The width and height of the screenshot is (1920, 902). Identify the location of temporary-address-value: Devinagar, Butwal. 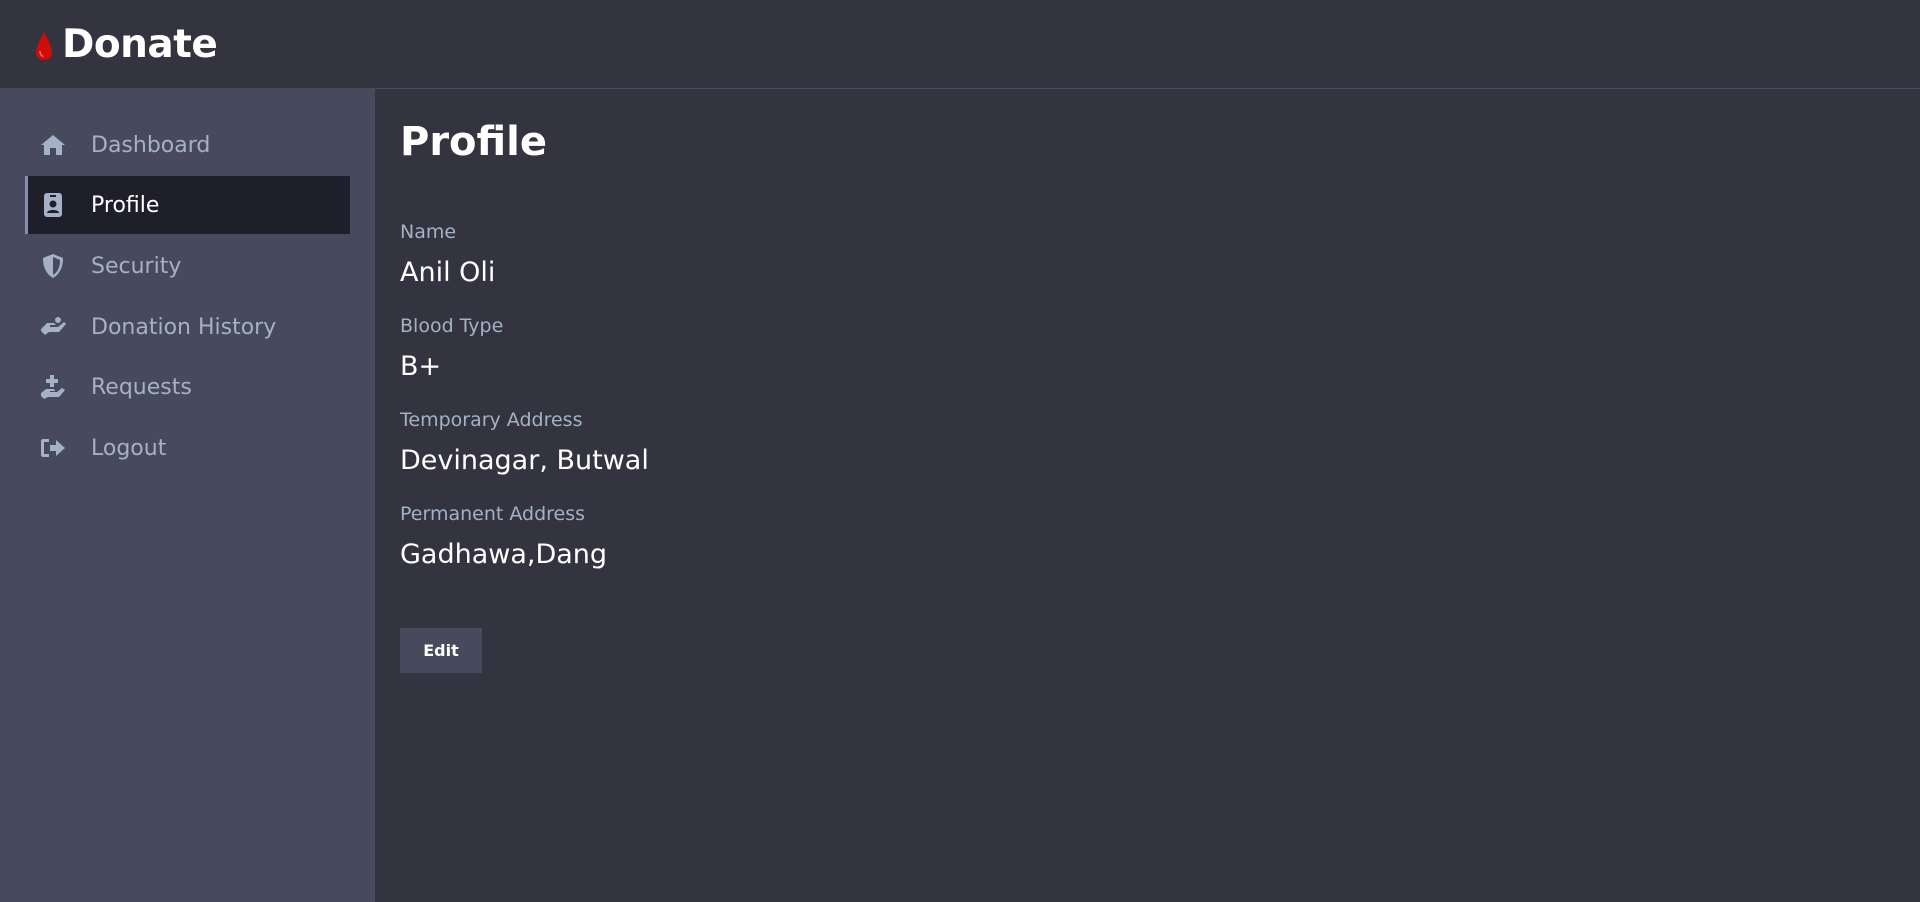
(524, 460).